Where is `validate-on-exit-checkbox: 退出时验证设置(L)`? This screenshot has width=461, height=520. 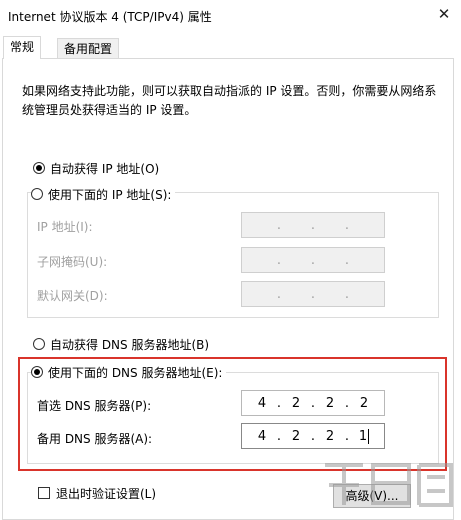 validate-on-exit-checkbox: 退出时验证设置(L) is located at coordinates (97, 493).